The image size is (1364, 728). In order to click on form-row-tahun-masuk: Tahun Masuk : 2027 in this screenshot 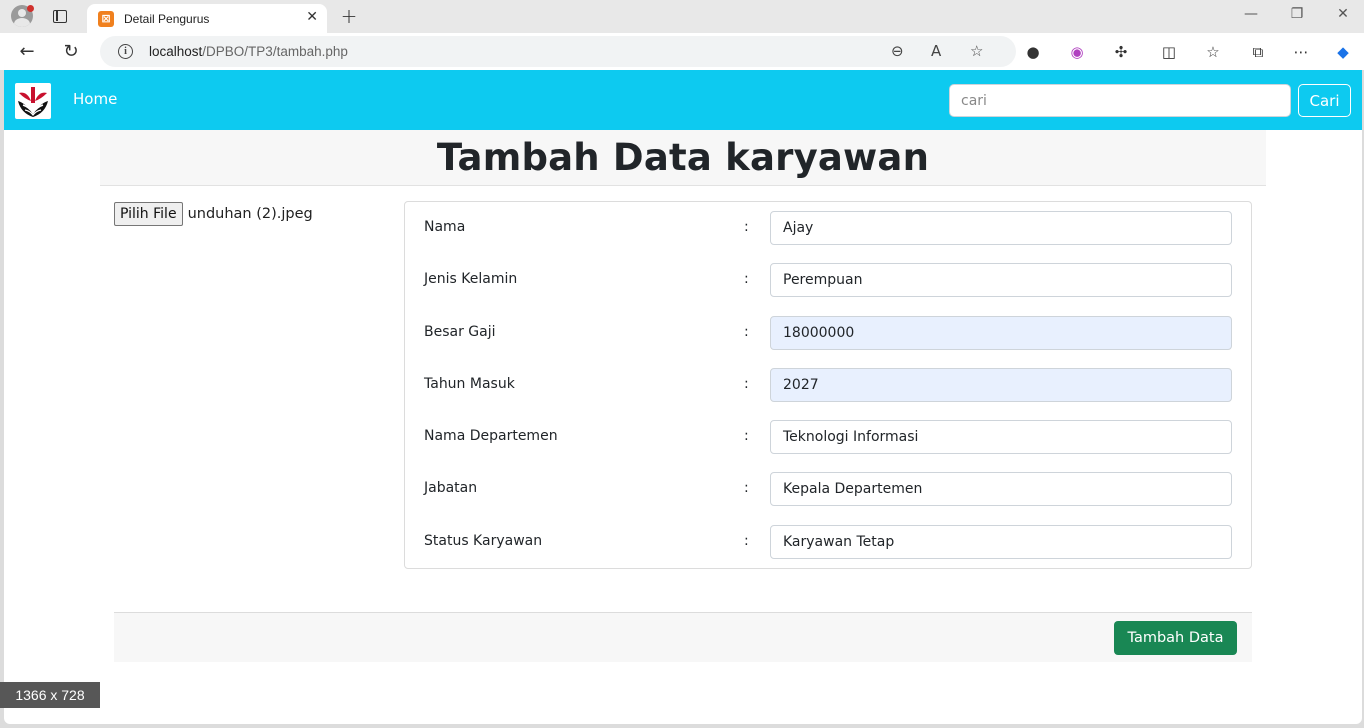, I will do `click(828, 385)`.